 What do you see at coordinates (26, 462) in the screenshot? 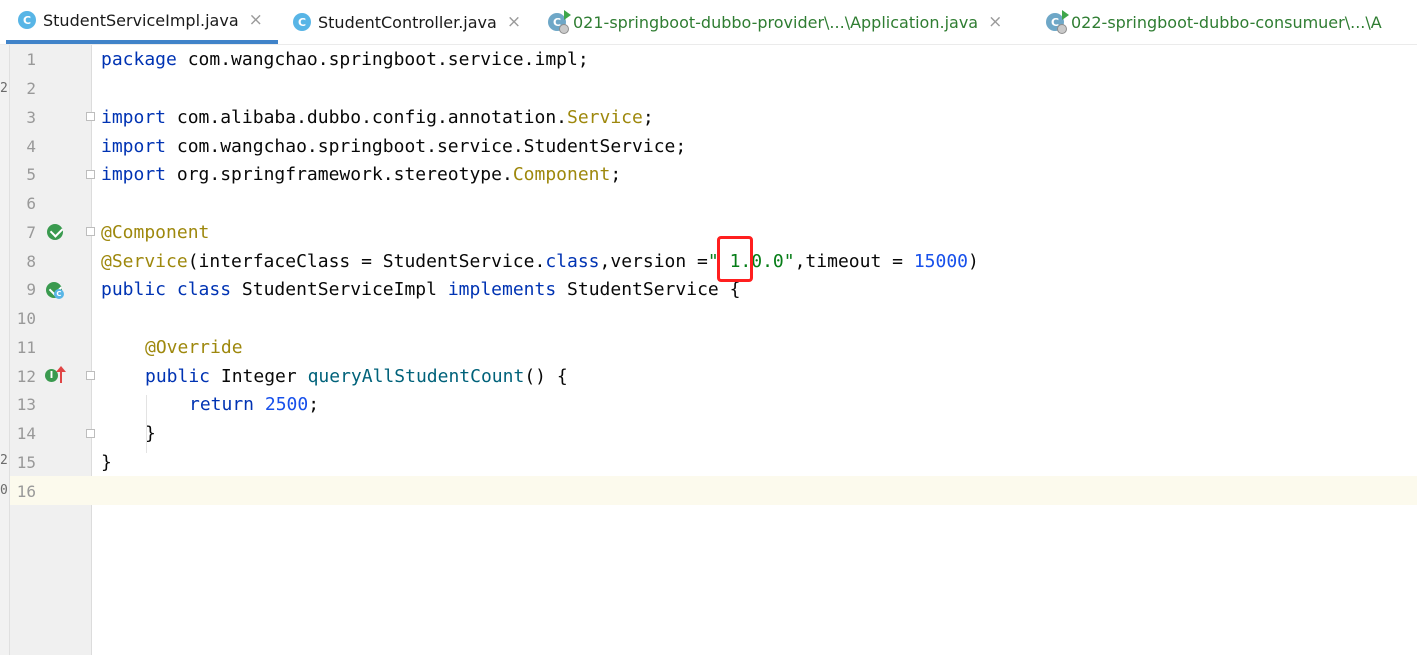
I see `line-number: 15` at bounding box center [26, 462].